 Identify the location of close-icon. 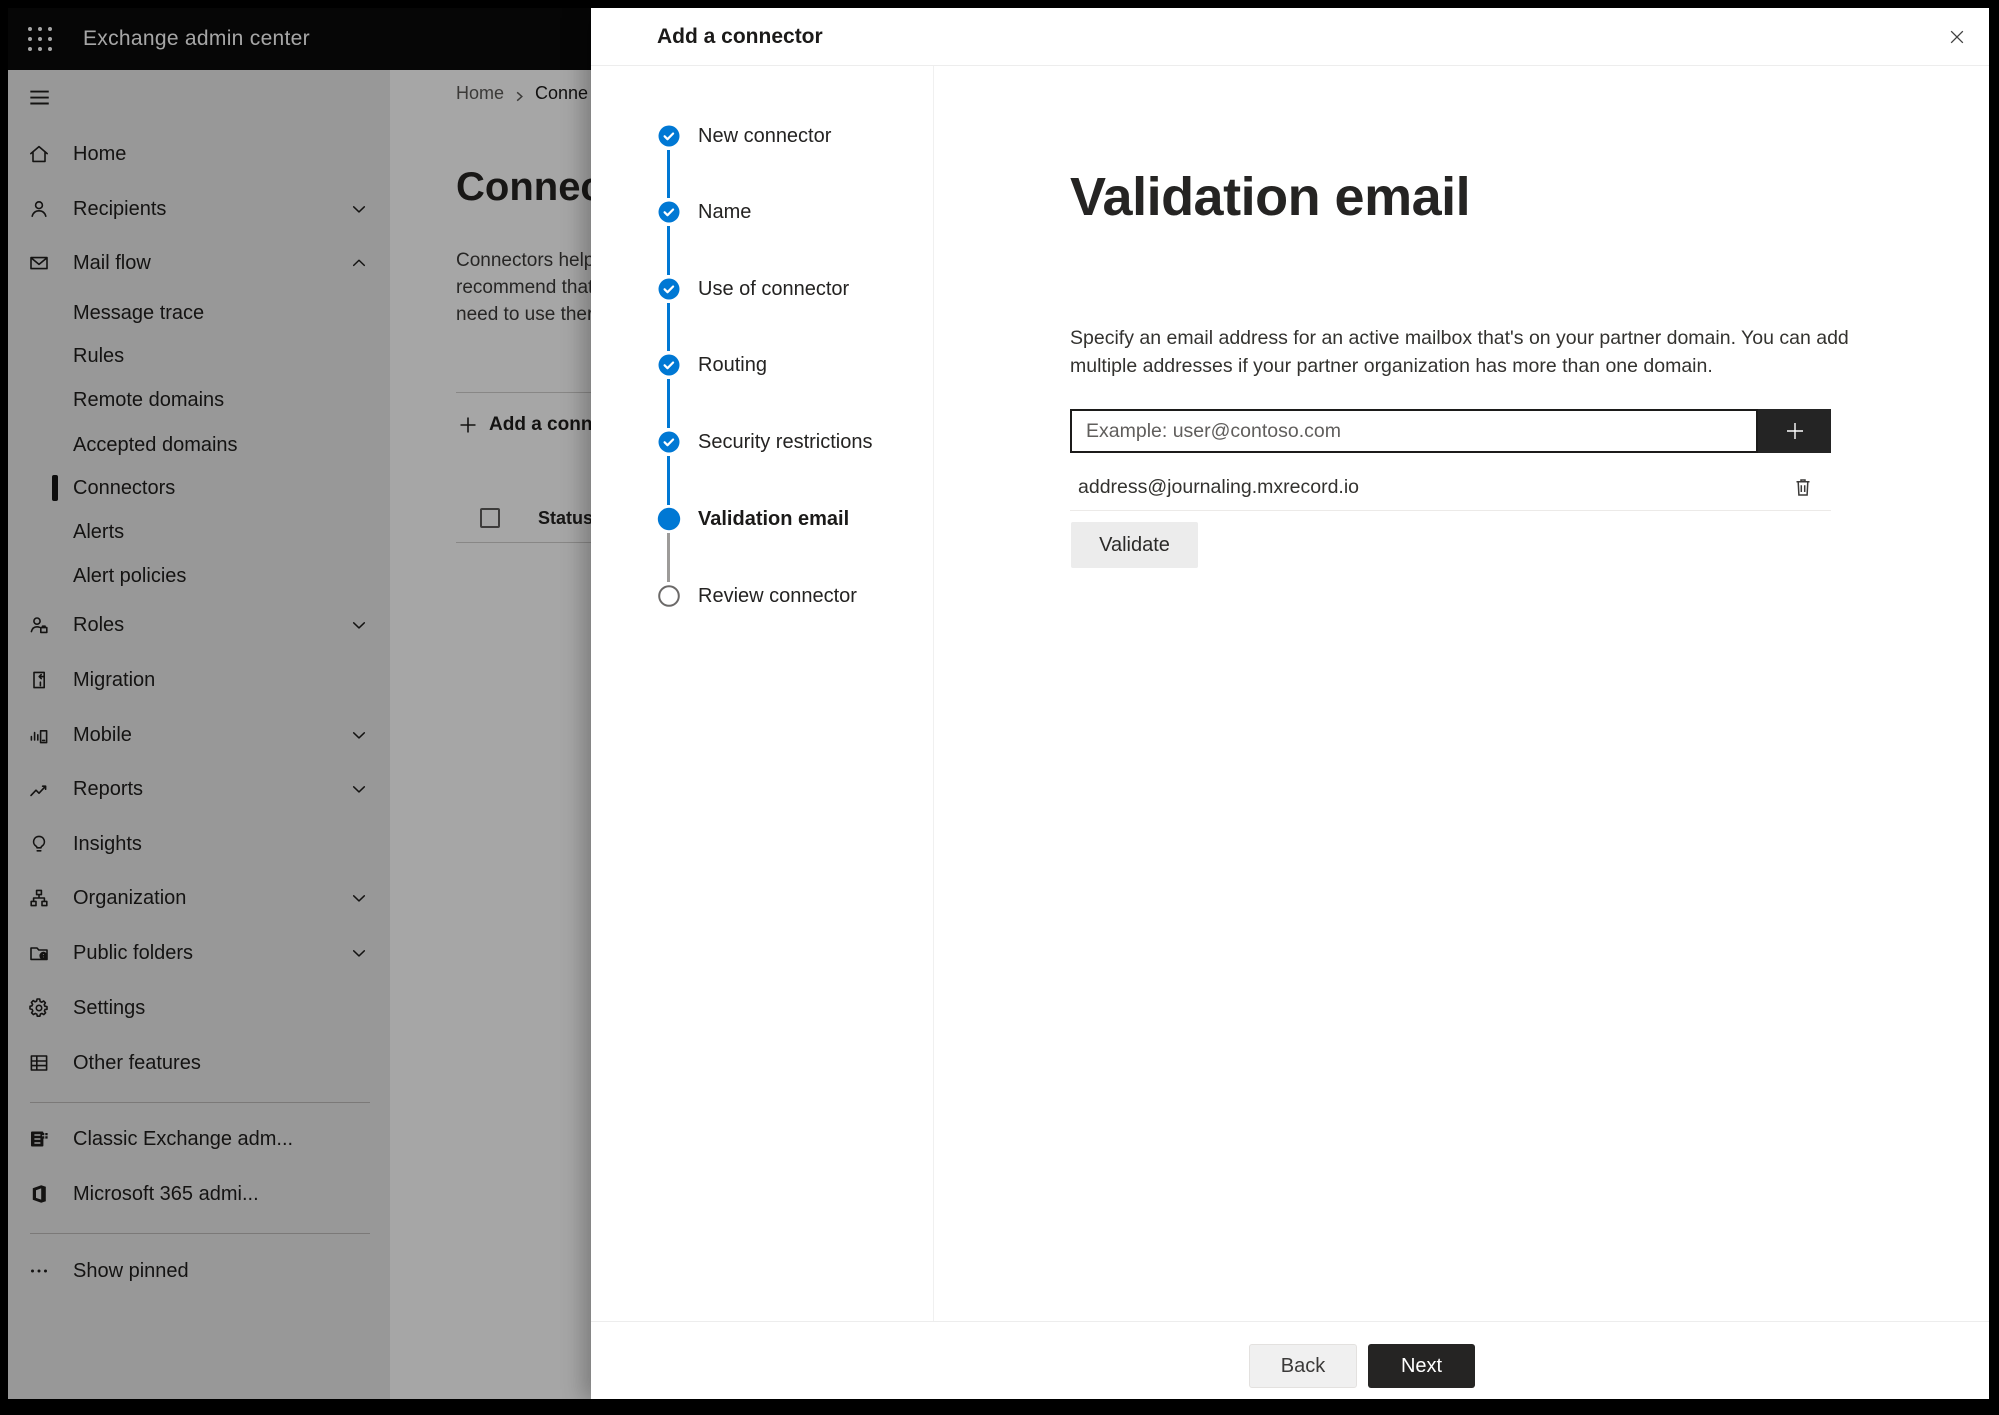
(1957, 37).